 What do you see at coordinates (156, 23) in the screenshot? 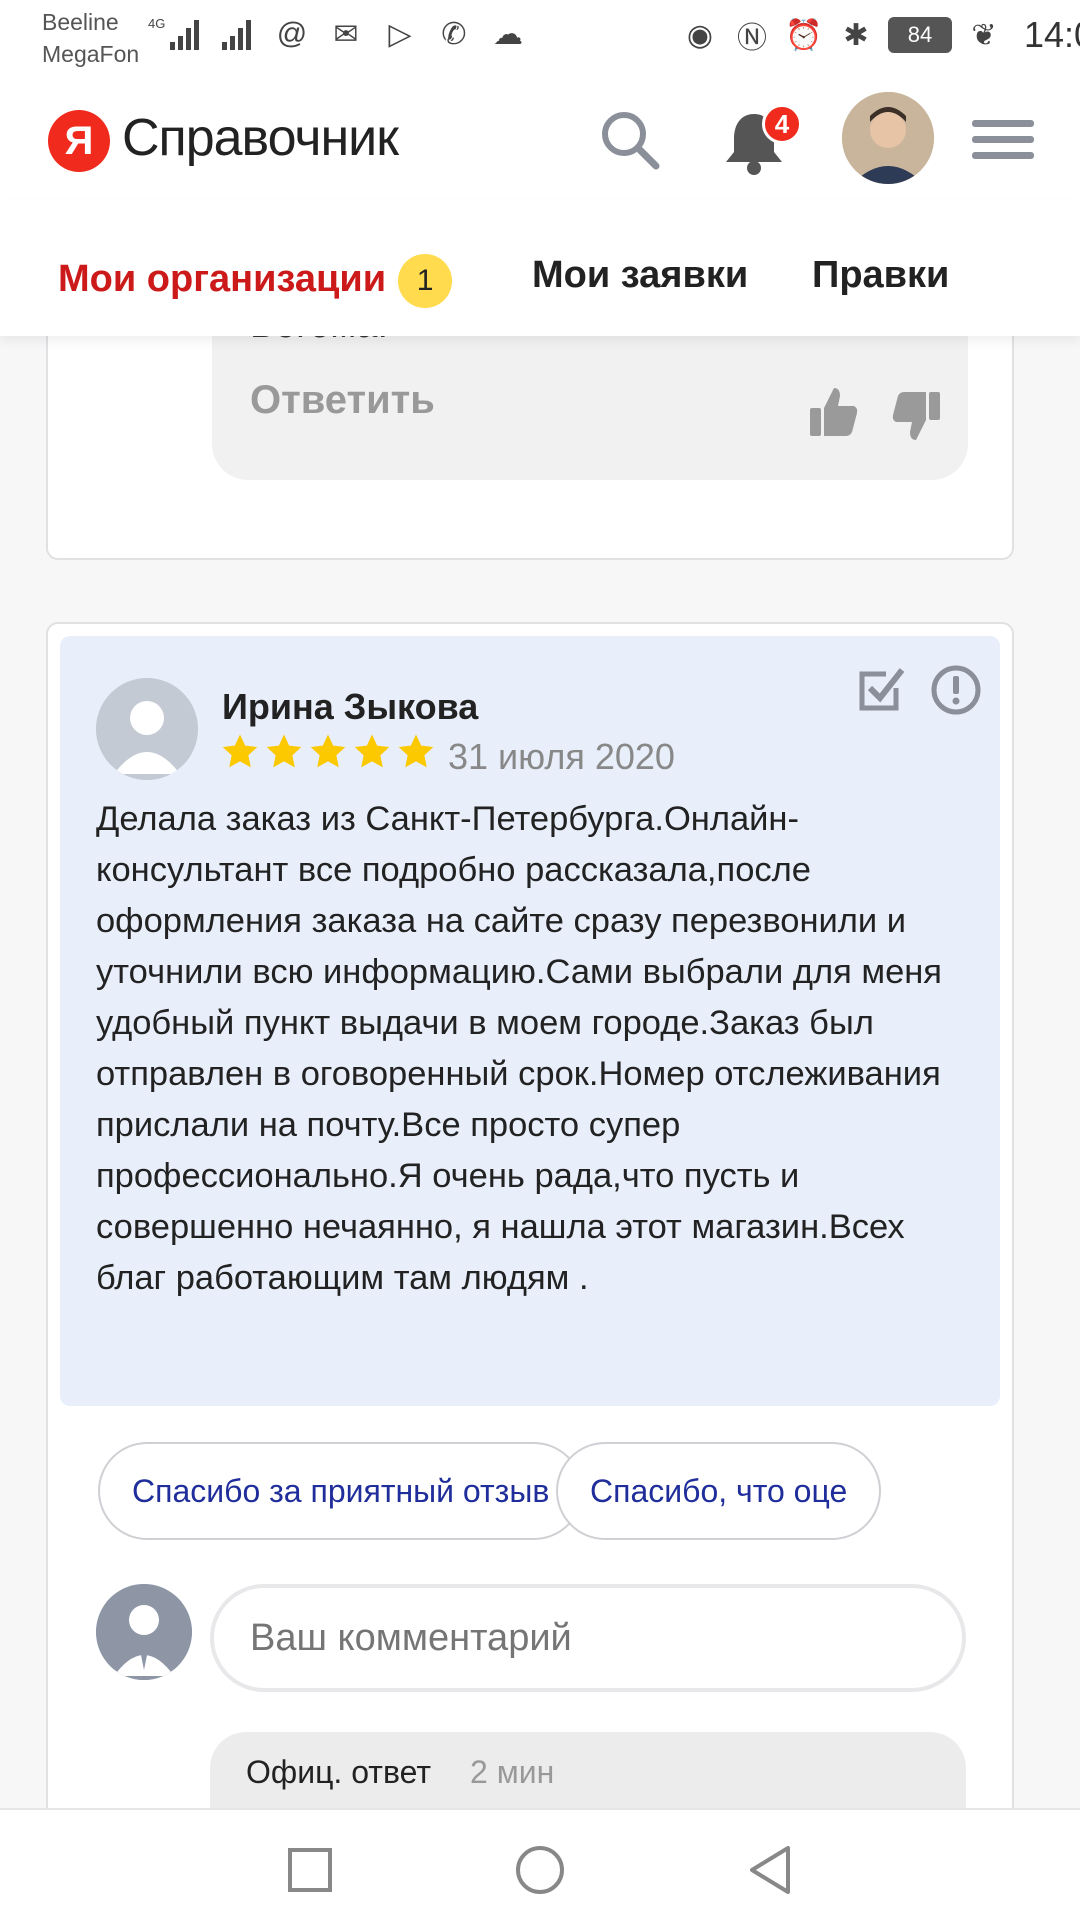
I see `svg-text: 4G` at bounding box center [156, 23].